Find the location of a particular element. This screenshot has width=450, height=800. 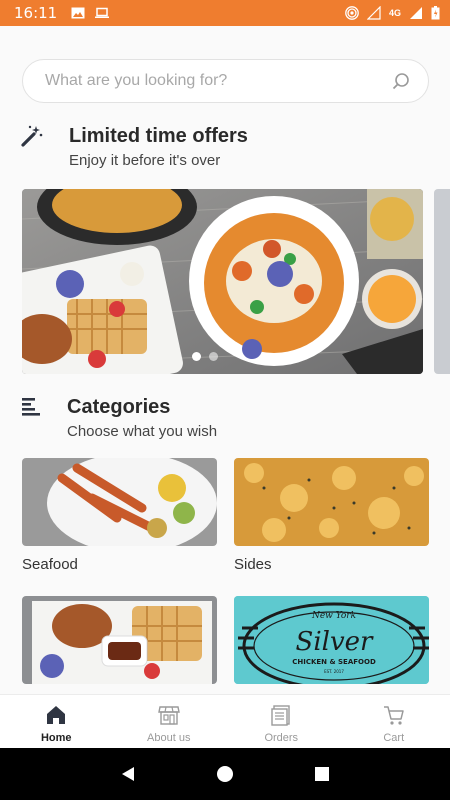

network-type: 4G is located at coordinates (394, 12).